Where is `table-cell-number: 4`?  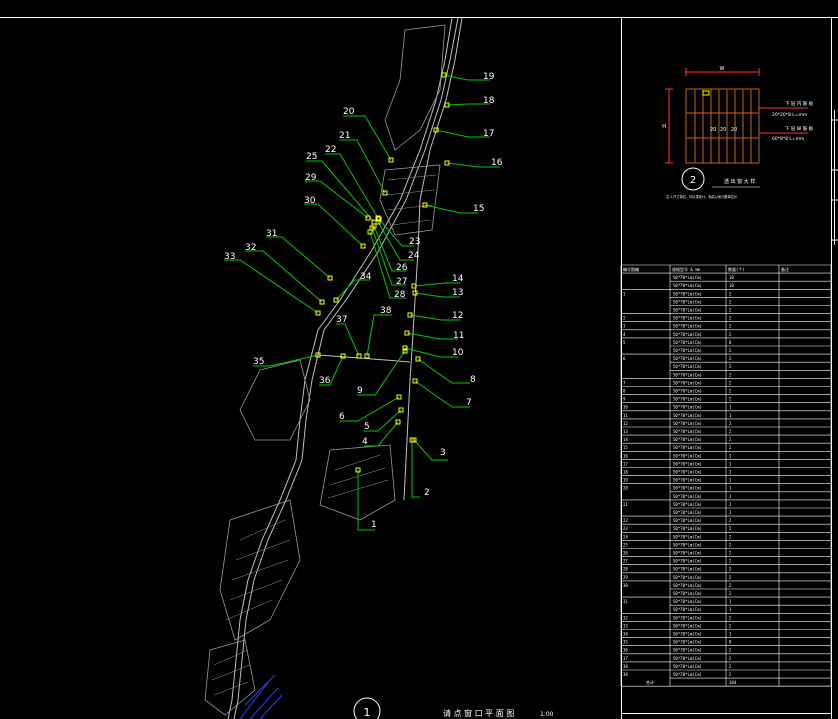 table-cell-number: 4 is located at coordinates (624, 334).